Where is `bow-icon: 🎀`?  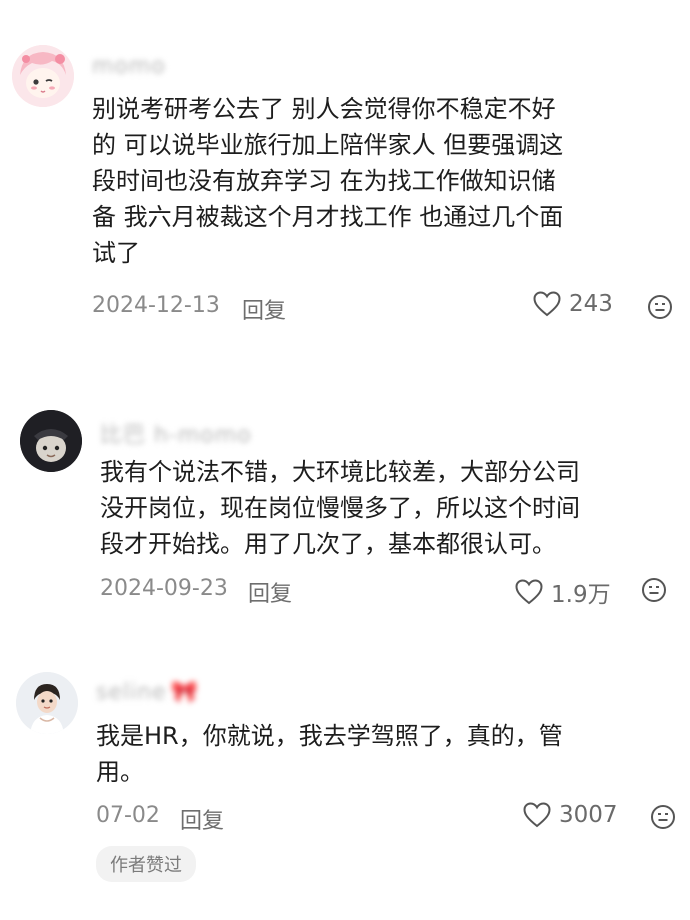 bow-icon: 🎀 is located at coordinates (185, 692).